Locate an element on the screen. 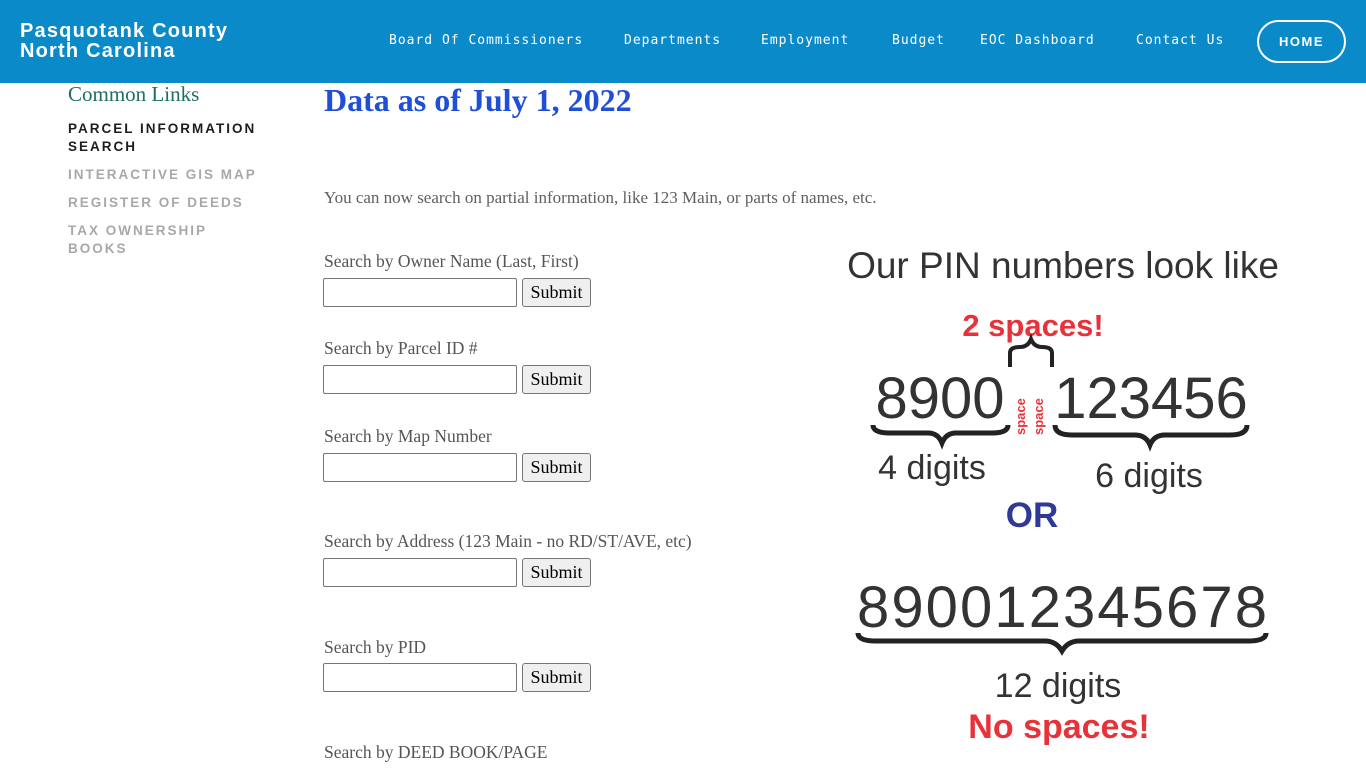  pin-part1: 8900 is located at coordinates (939, 398).